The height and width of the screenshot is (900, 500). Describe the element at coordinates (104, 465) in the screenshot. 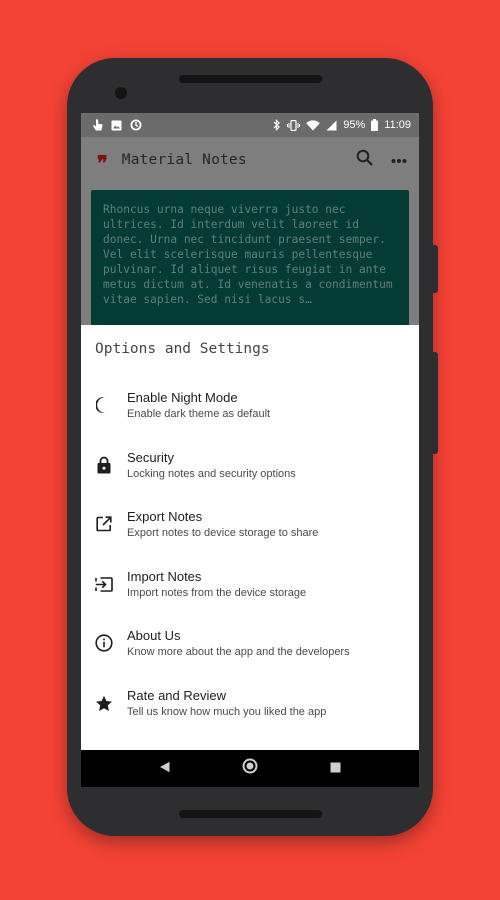

I see `lock-icon` at that location.